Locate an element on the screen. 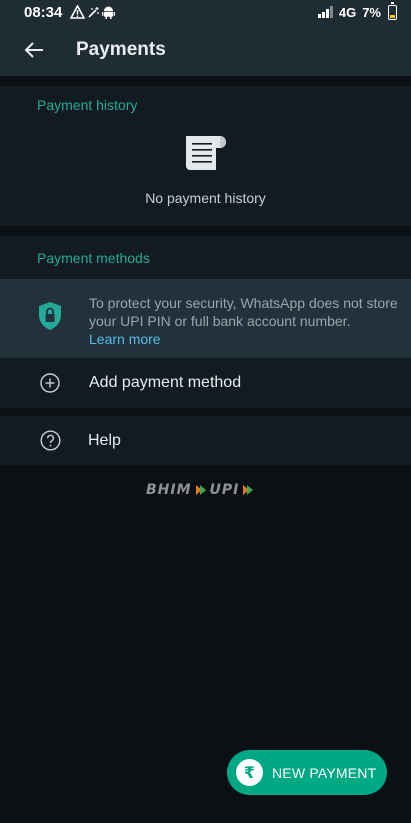  warning-icon is located at coordinates (78, 12).